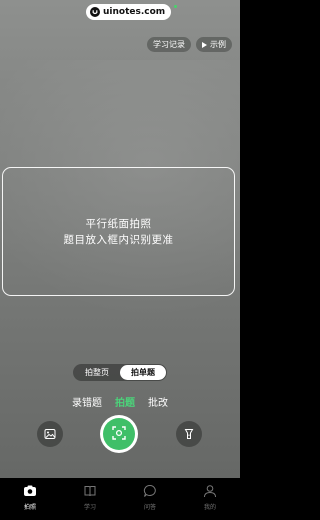  I want to click on watermark-text: uinotes.com, so click(134, 12).